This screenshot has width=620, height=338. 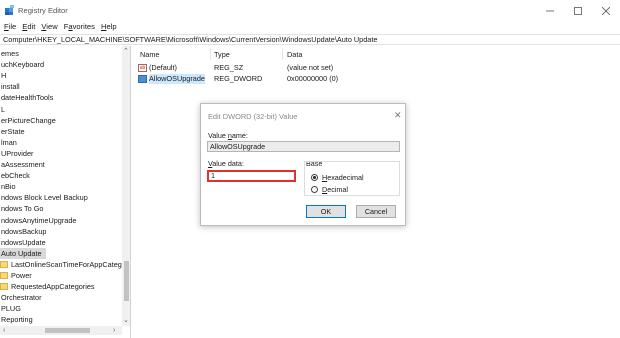 What do you see at coordinates (8, 187) in the screenshot?
I see `tree-item-label: nBio` at bounding box center [8, 187].